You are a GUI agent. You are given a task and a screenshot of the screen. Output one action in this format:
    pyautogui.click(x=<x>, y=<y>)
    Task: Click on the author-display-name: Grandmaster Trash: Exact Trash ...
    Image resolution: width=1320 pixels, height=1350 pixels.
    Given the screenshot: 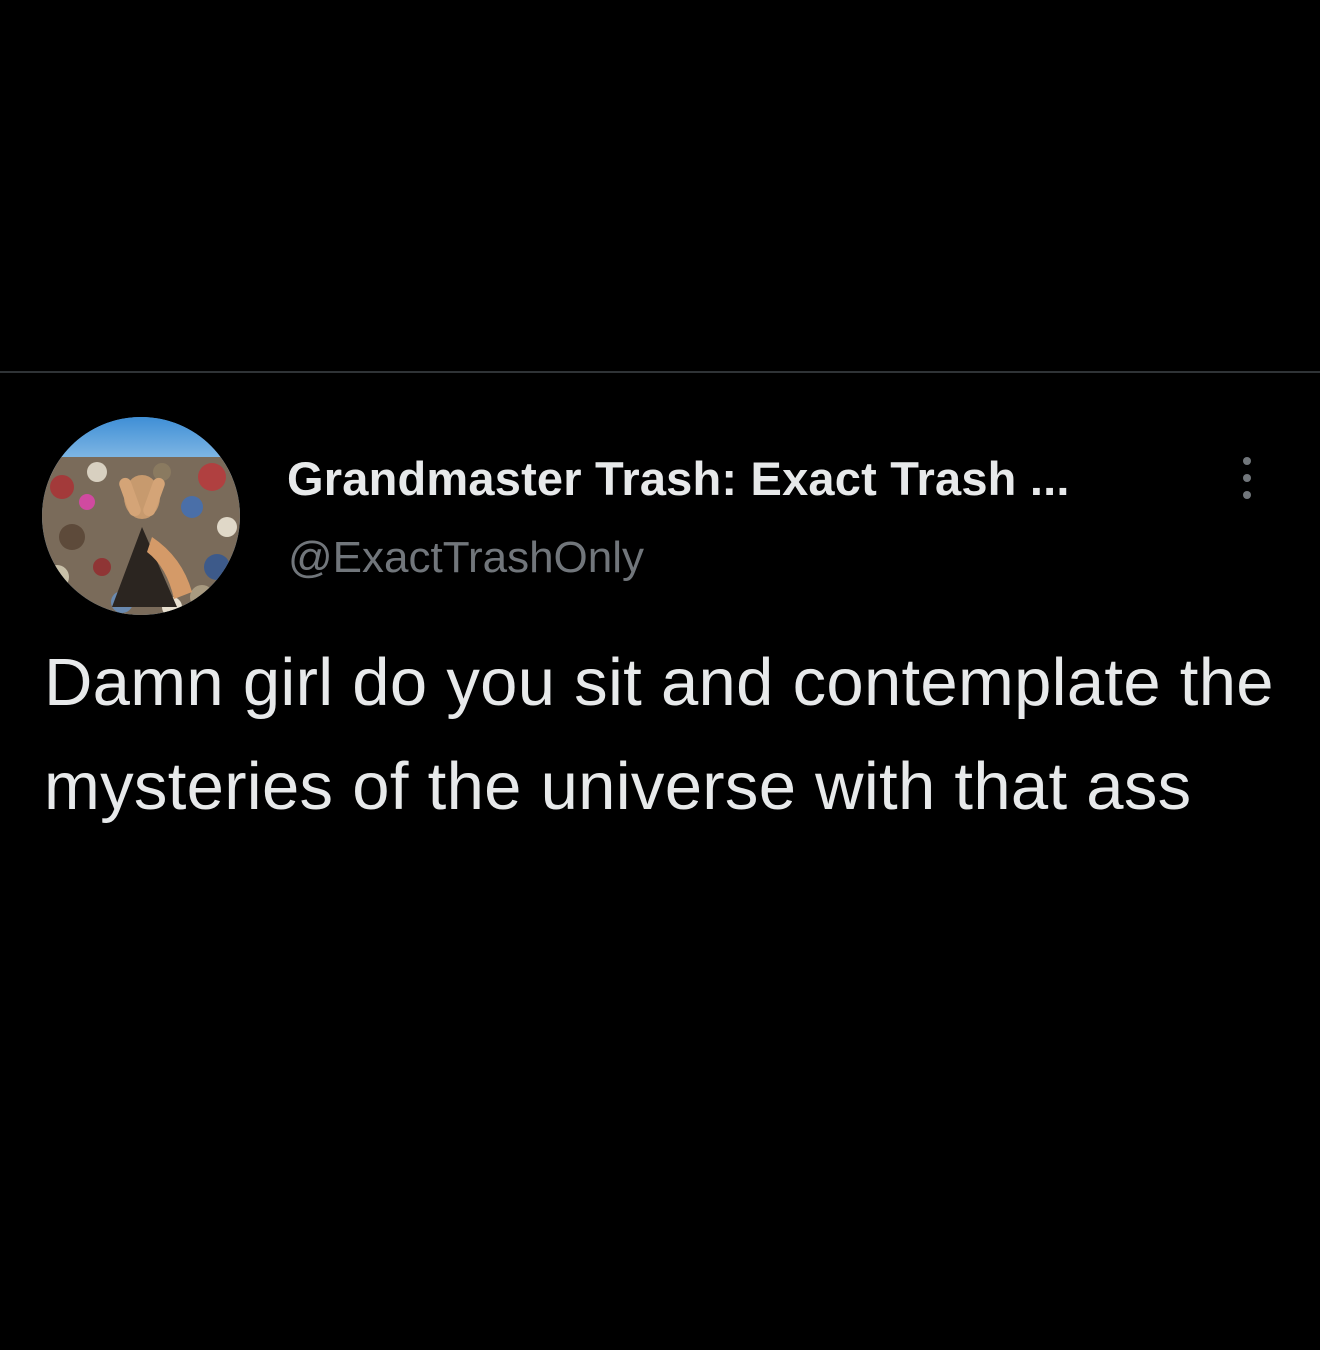 What is the action you would take?
    pyautogui.click(x=678, y=478)
    